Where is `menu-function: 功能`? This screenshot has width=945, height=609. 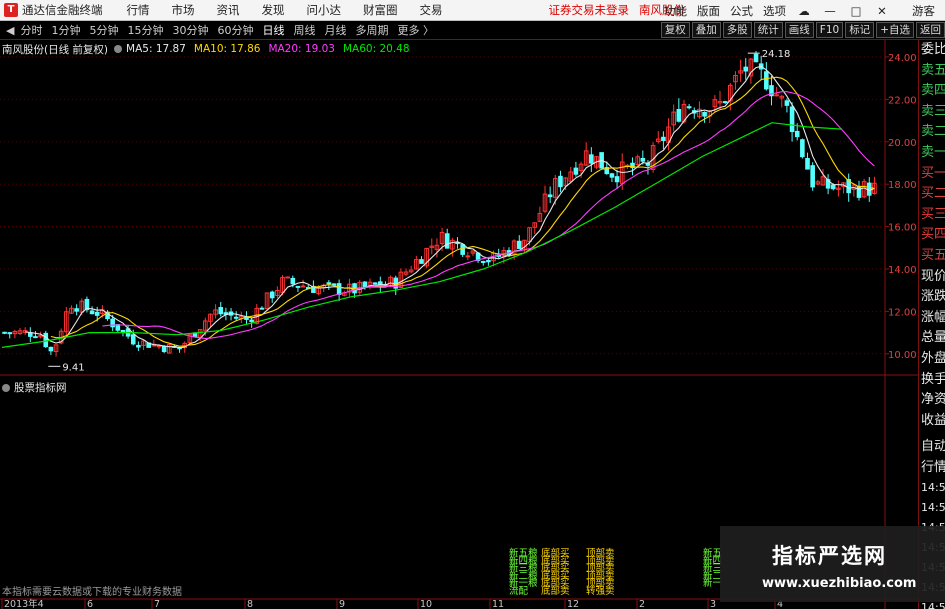 menu-function: 功能 is located at coordinates (675, 11).